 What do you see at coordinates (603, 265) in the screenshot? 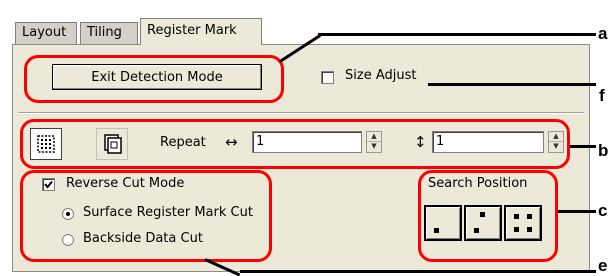
I see `callout-letter-e: e` at bounding box center [603, 265].